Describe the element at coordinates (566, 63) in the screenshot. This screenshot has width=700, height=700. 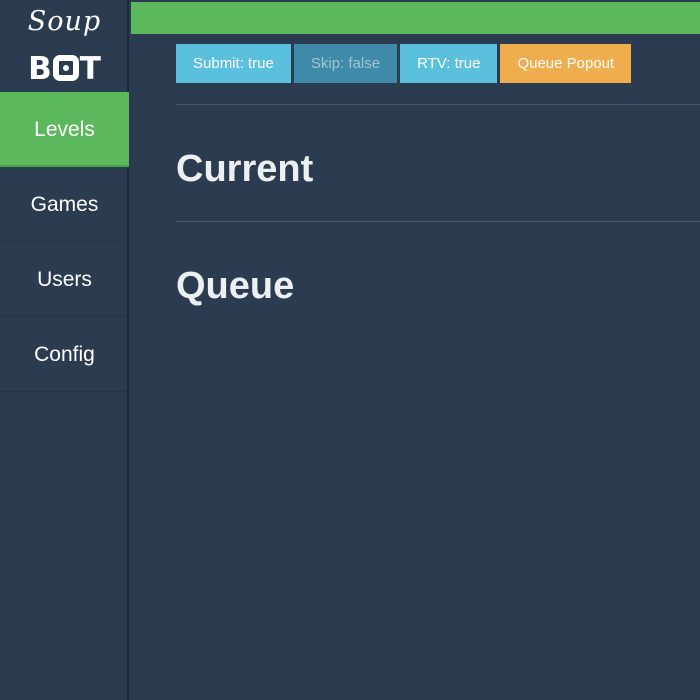
I see `queue-popout-button: Queue Popout` at that location.